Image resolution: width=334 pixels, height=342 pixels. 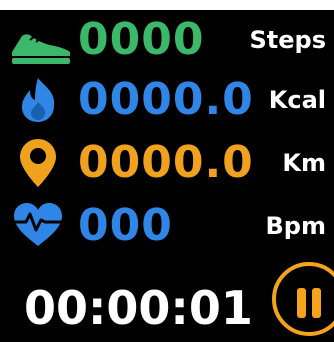 What do you see at coordinates (297, 100) in the screenshot?
I see `kcal-unit: Kcal` at bounding box center [297, 100].